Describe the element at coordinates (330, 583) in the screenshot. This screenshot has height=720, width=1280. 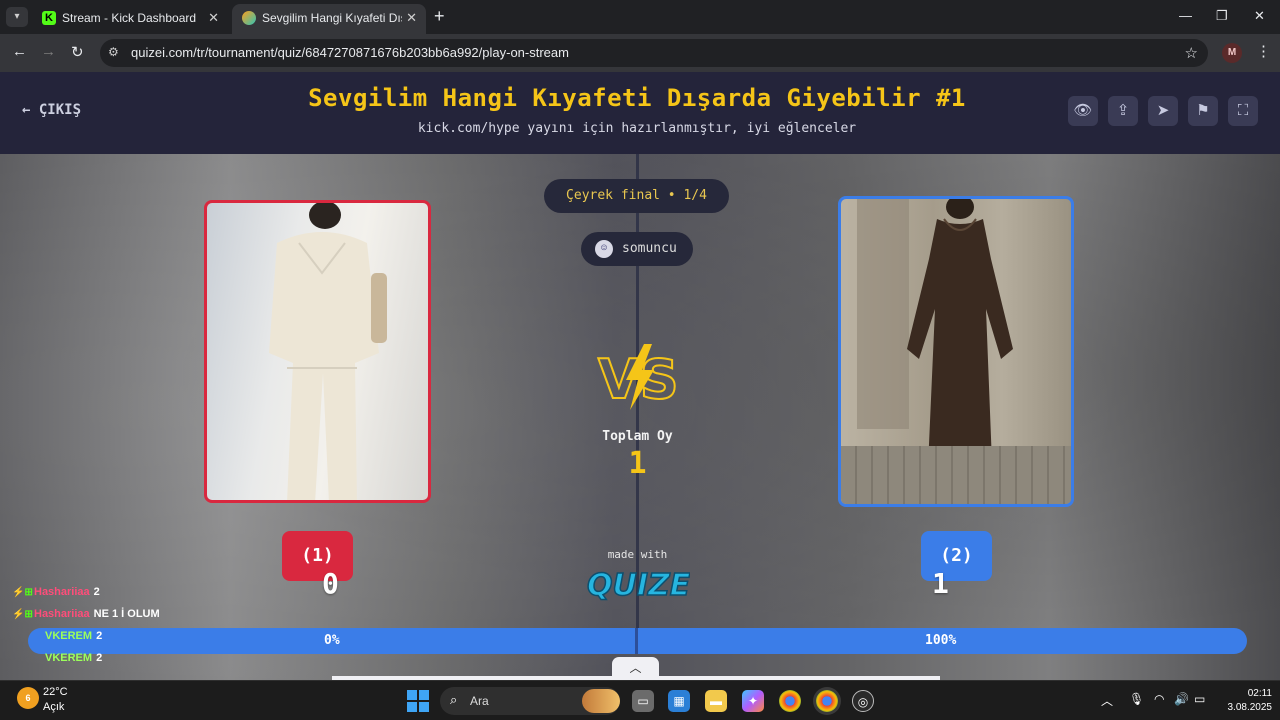
I see `score-option-1: 0` at that location.